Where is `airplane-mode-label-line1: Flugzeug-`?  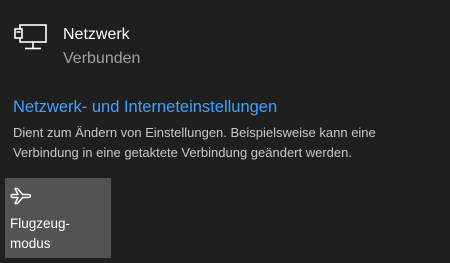 airplane-mode-label-line1: Flugzeug- is located at coordinates (40, 223).